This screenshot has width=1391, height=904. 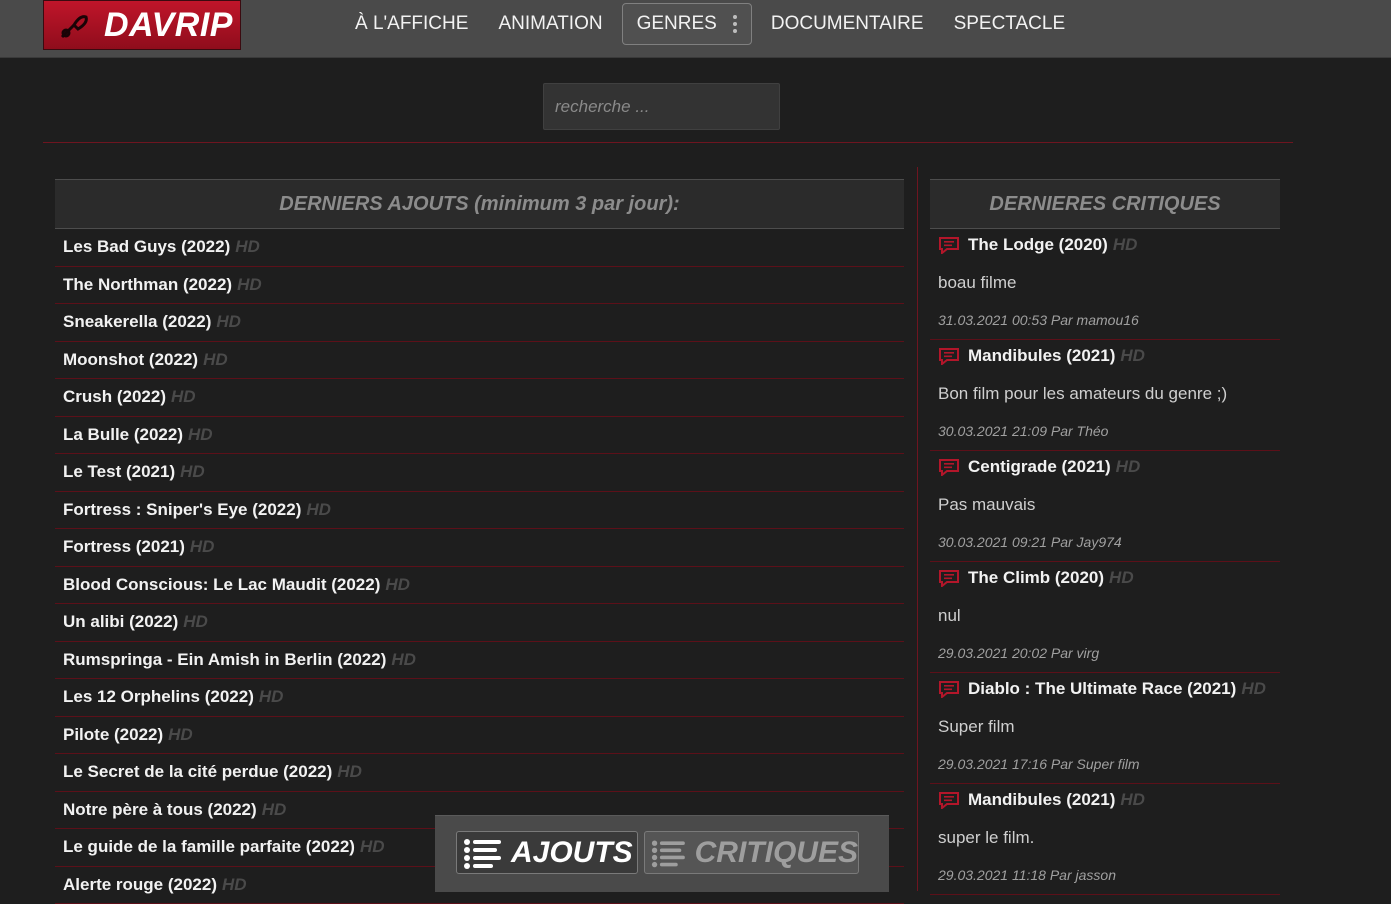 What do you see at coordinates (221, 584) in the screenshot?
I see `film-title: Blood Conscious: Le Lac Maudit (2022)` at bounding box center [221, 584].